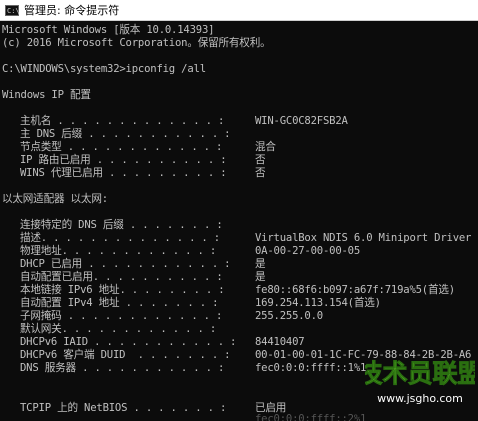 This screenshot has width=478, height=421. What do you see at coordinates (55, 160) in the screenshot?
I see `ip_config-label: IP 路由已启用` at bounding box center [55, 160].